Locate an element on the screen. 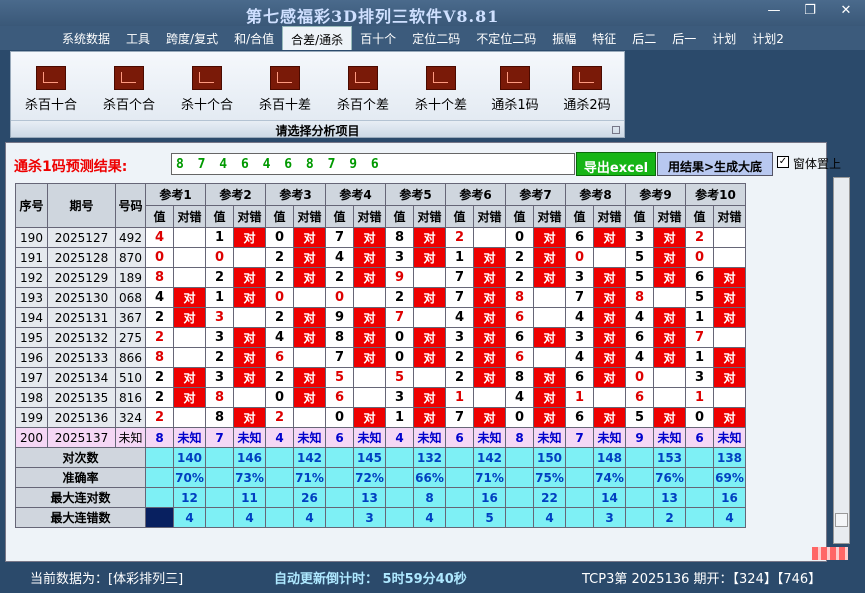 The height and width of the screenshot is (593, 865). ribbon-button: 通杀1码 is located at coordinates (515, 89).